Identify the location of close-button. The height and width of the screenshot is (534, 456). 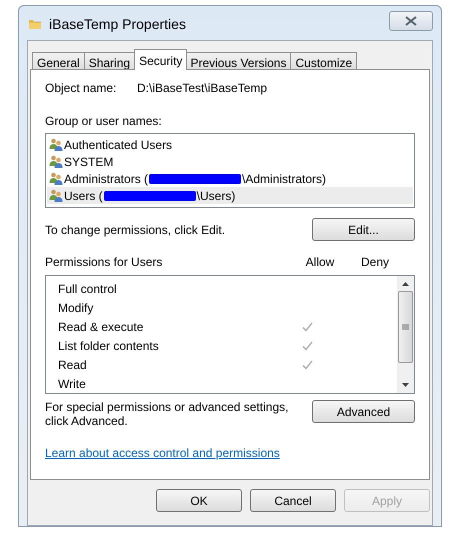
(411, 21).